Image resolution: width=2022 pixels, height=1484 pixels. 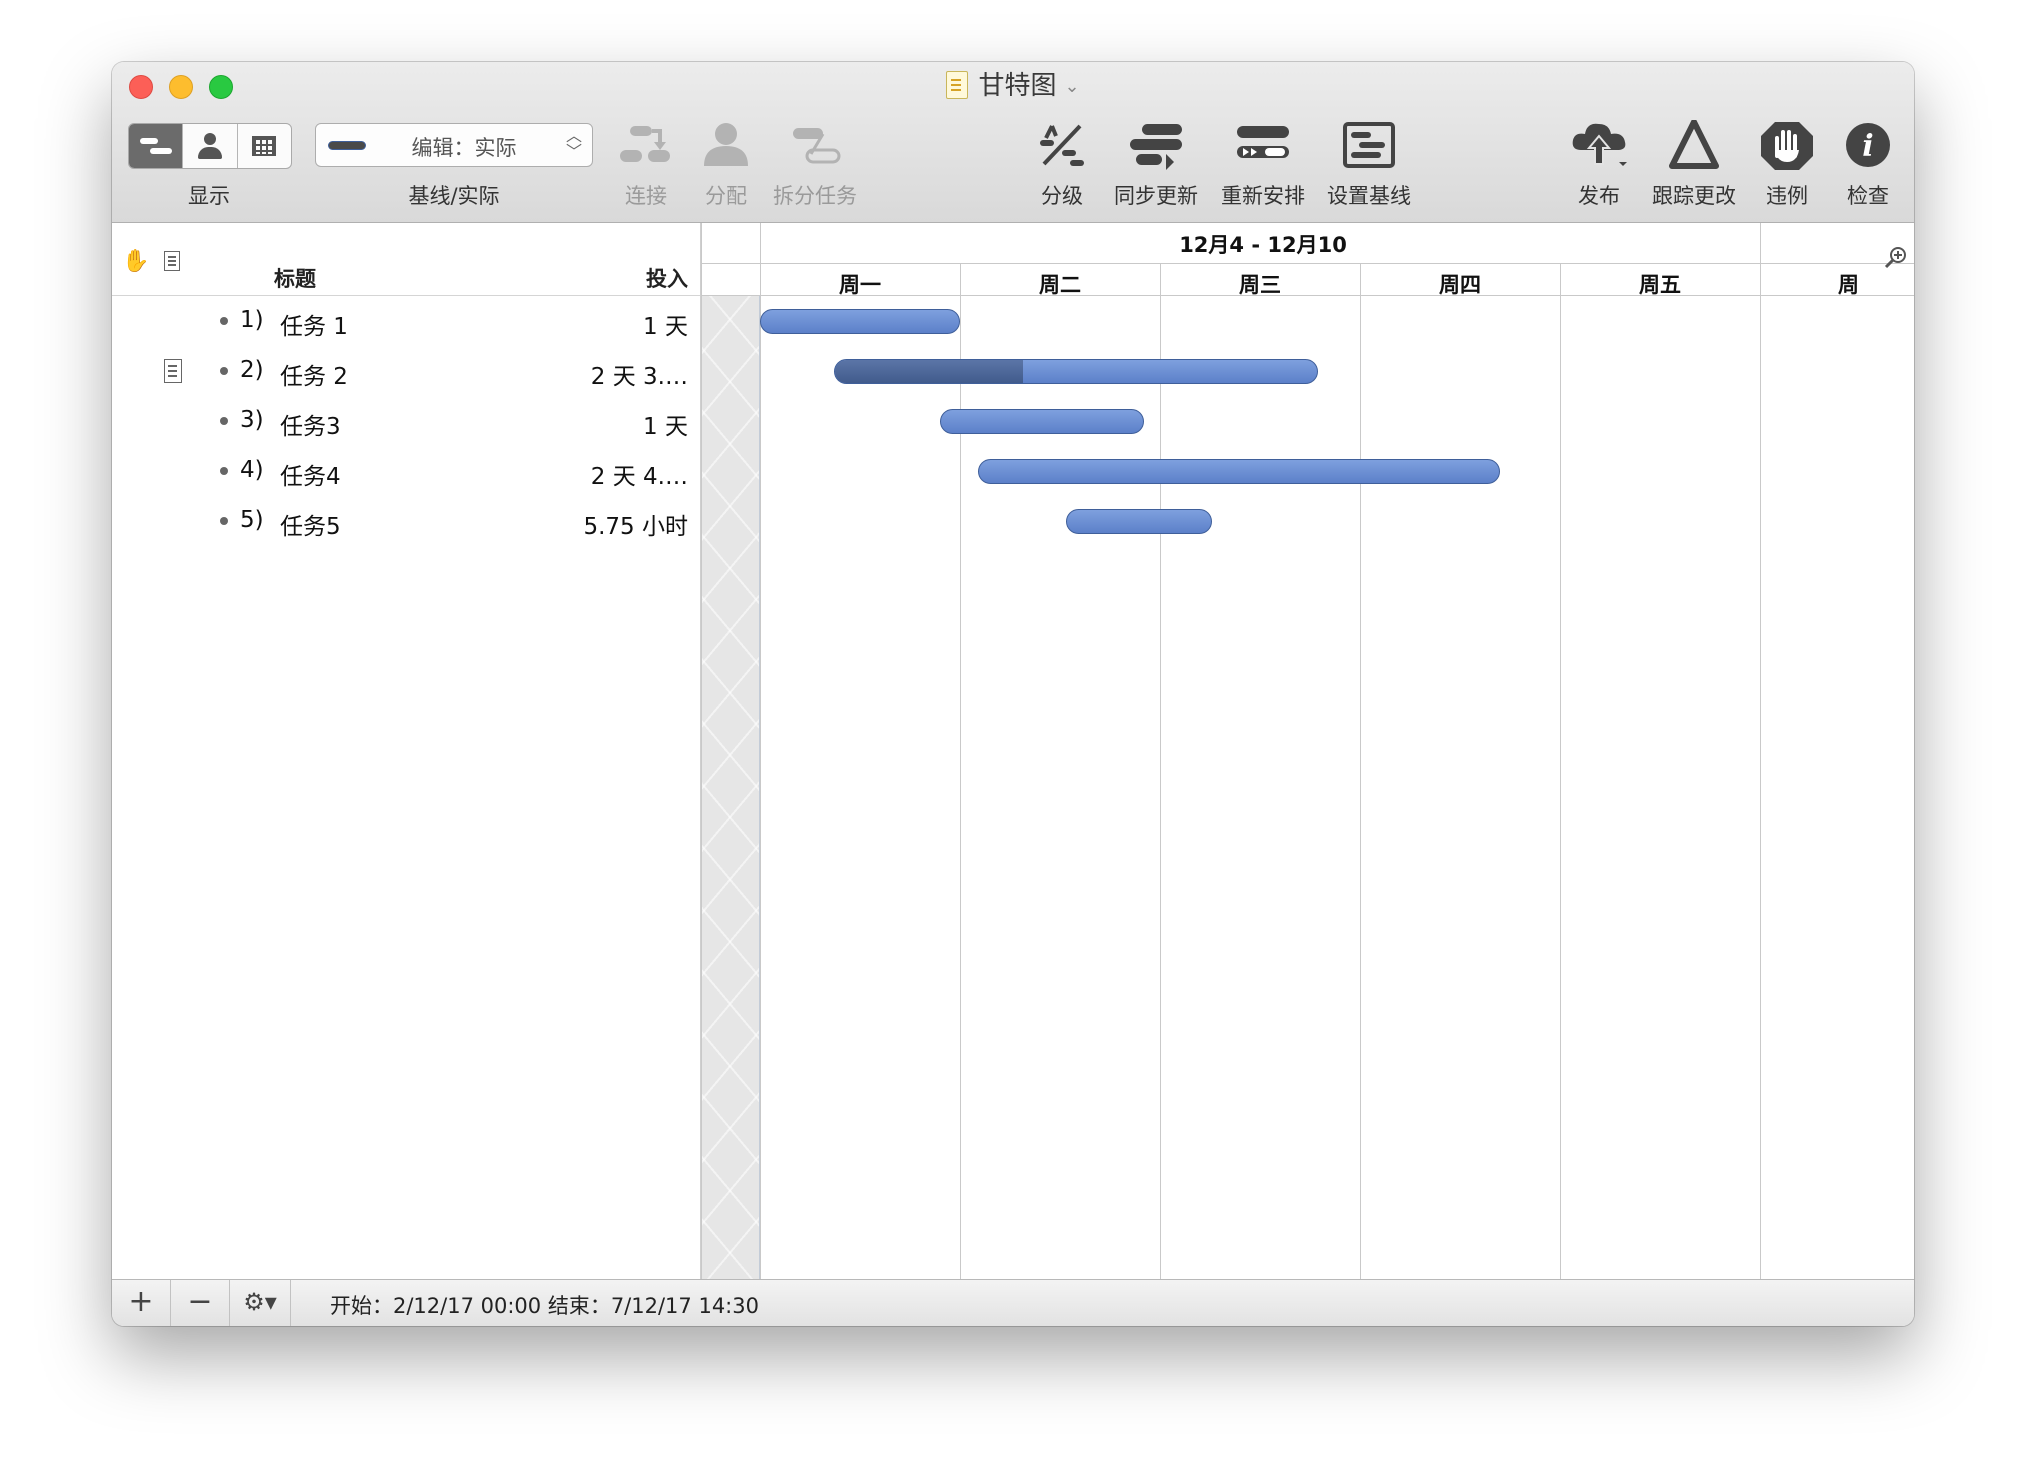 I want to click on note-column-icon, so click(x=172, y=261).